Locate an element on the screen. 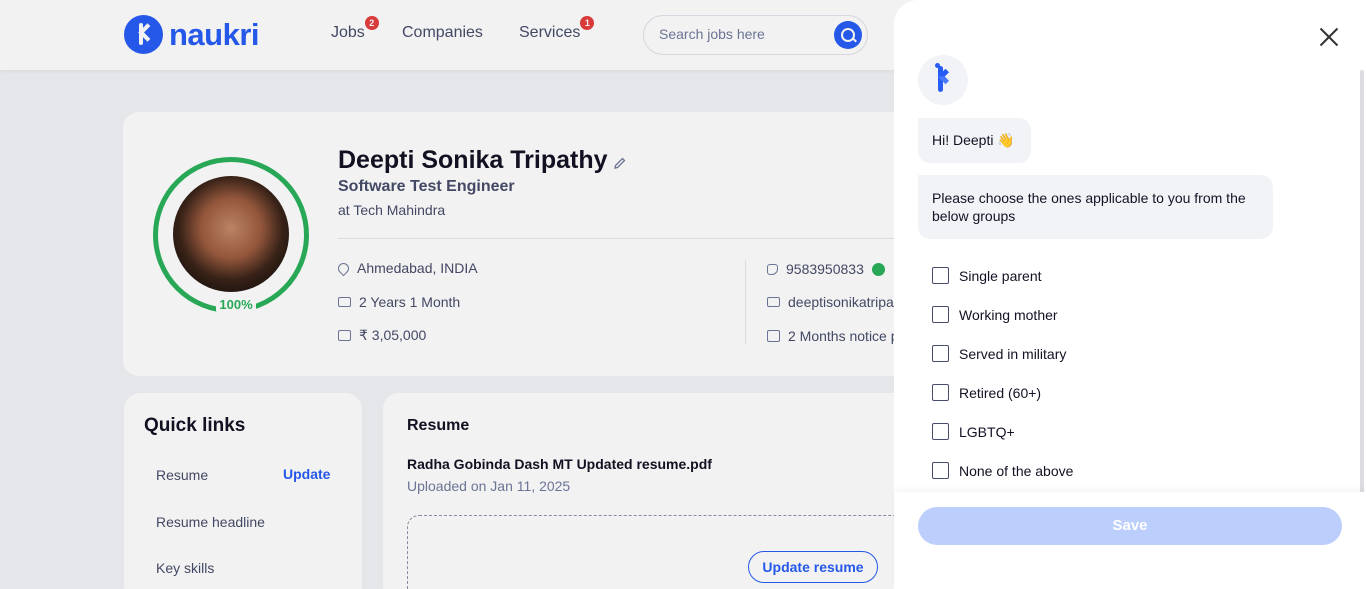  drawer-footer: Save is located at coordinates (1130, 540).